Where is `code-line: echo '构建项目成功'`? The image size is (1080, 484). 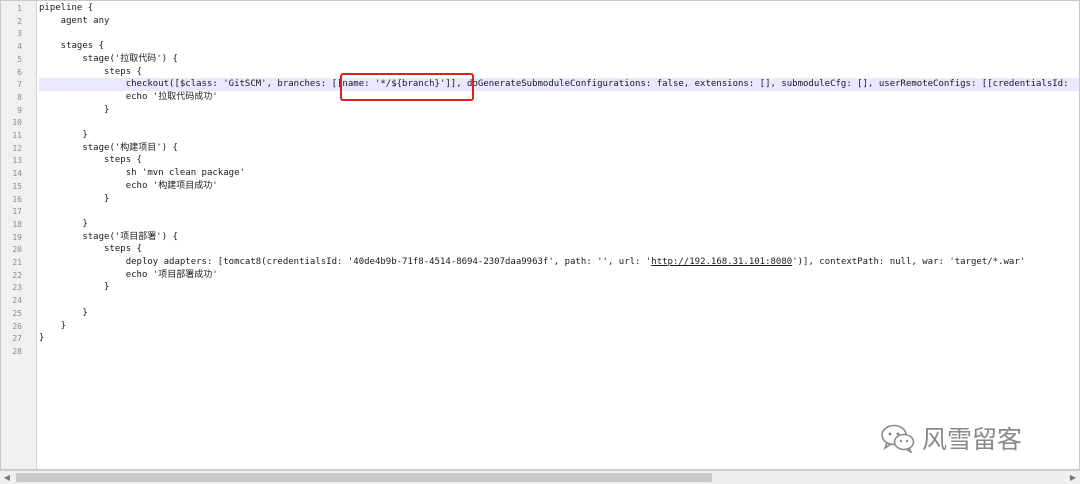
code-line: echo '构建项目成功' is located at coordinates (559, 186).